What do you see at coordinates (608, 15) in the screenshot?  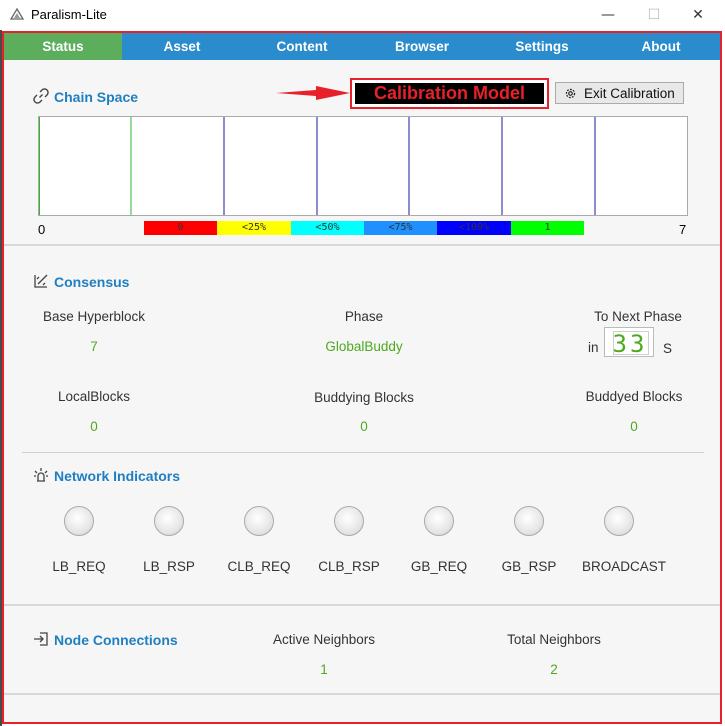 I see `minimize-button: —` at bounding box center [608, 15].